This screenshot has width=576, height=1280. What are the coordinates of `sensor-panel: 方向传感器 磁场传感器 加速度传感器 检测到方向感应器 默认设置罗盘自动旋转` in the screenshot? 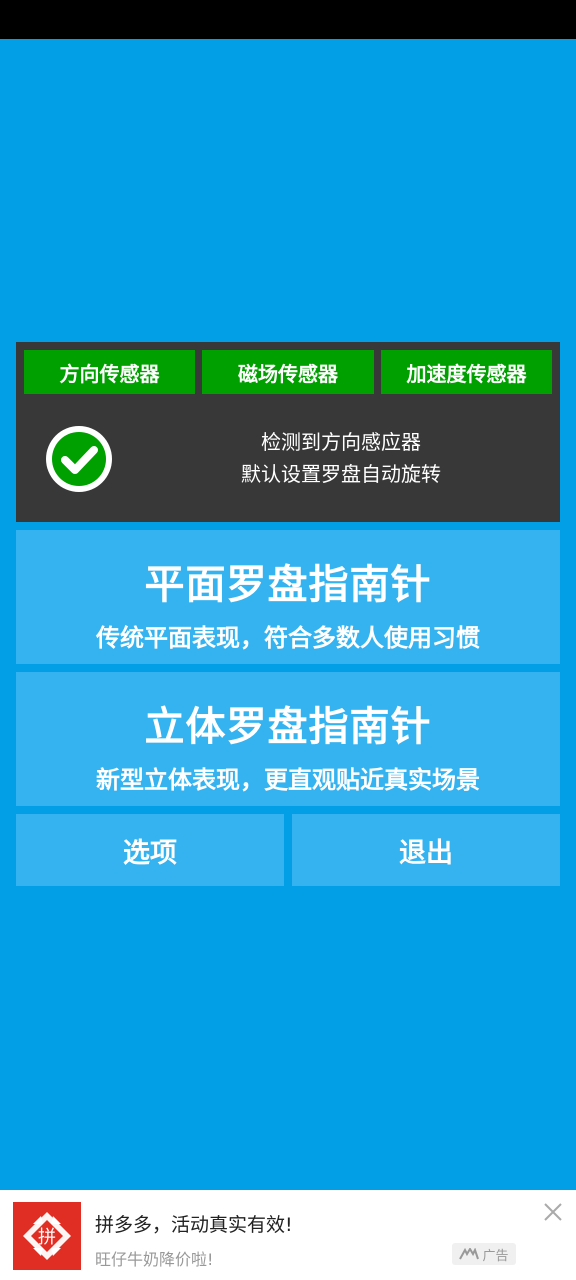 It's located at (288, 432).